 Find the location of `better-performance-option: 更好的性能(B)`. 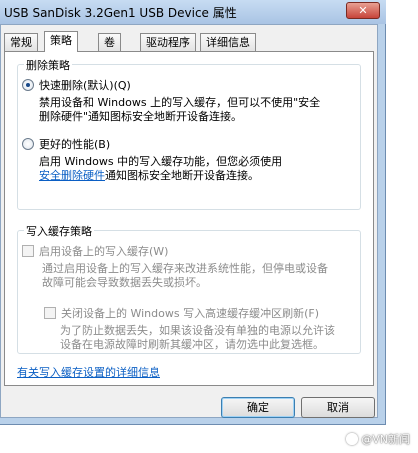

better-performance-option: 更好的性能(B) is located at coordinates (66, 144).